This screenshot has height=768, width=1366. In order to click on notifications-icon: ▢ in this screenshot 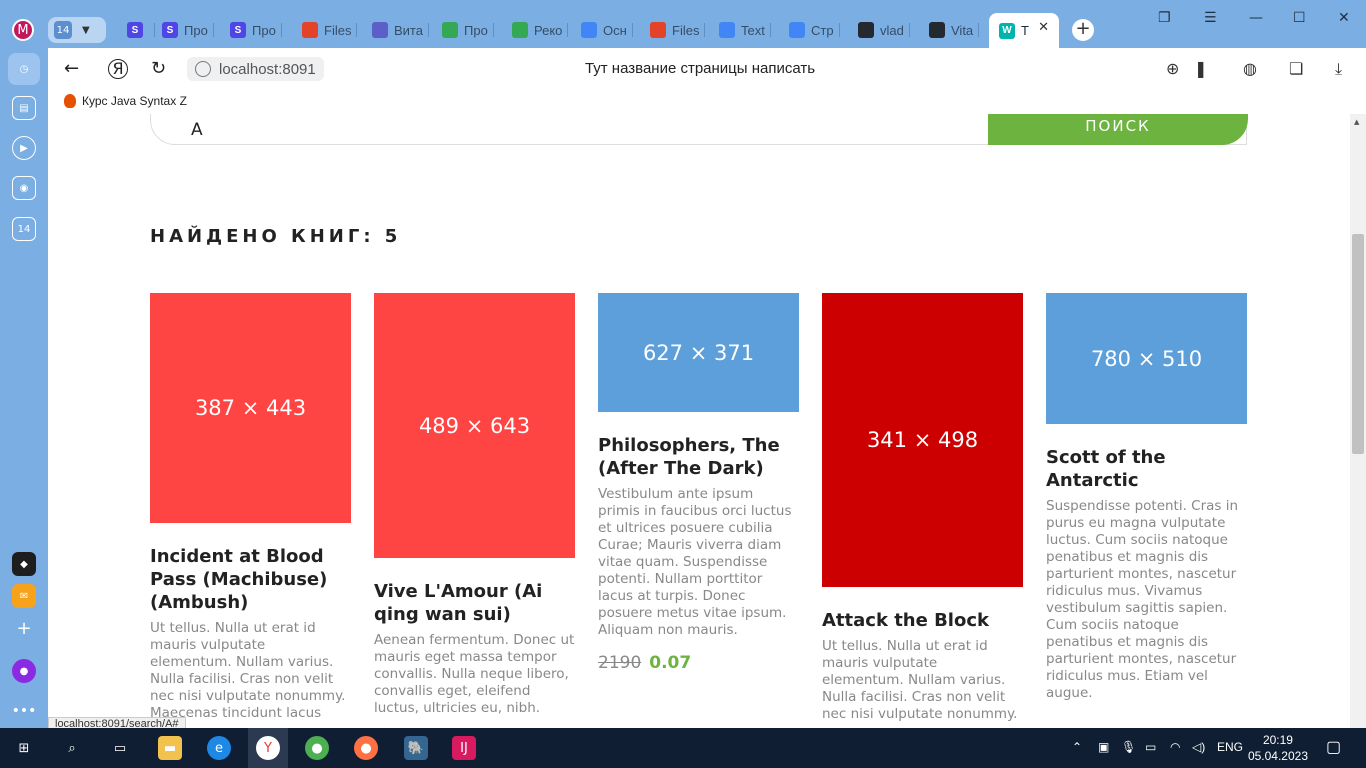, I will do `click(1333, 747)`.